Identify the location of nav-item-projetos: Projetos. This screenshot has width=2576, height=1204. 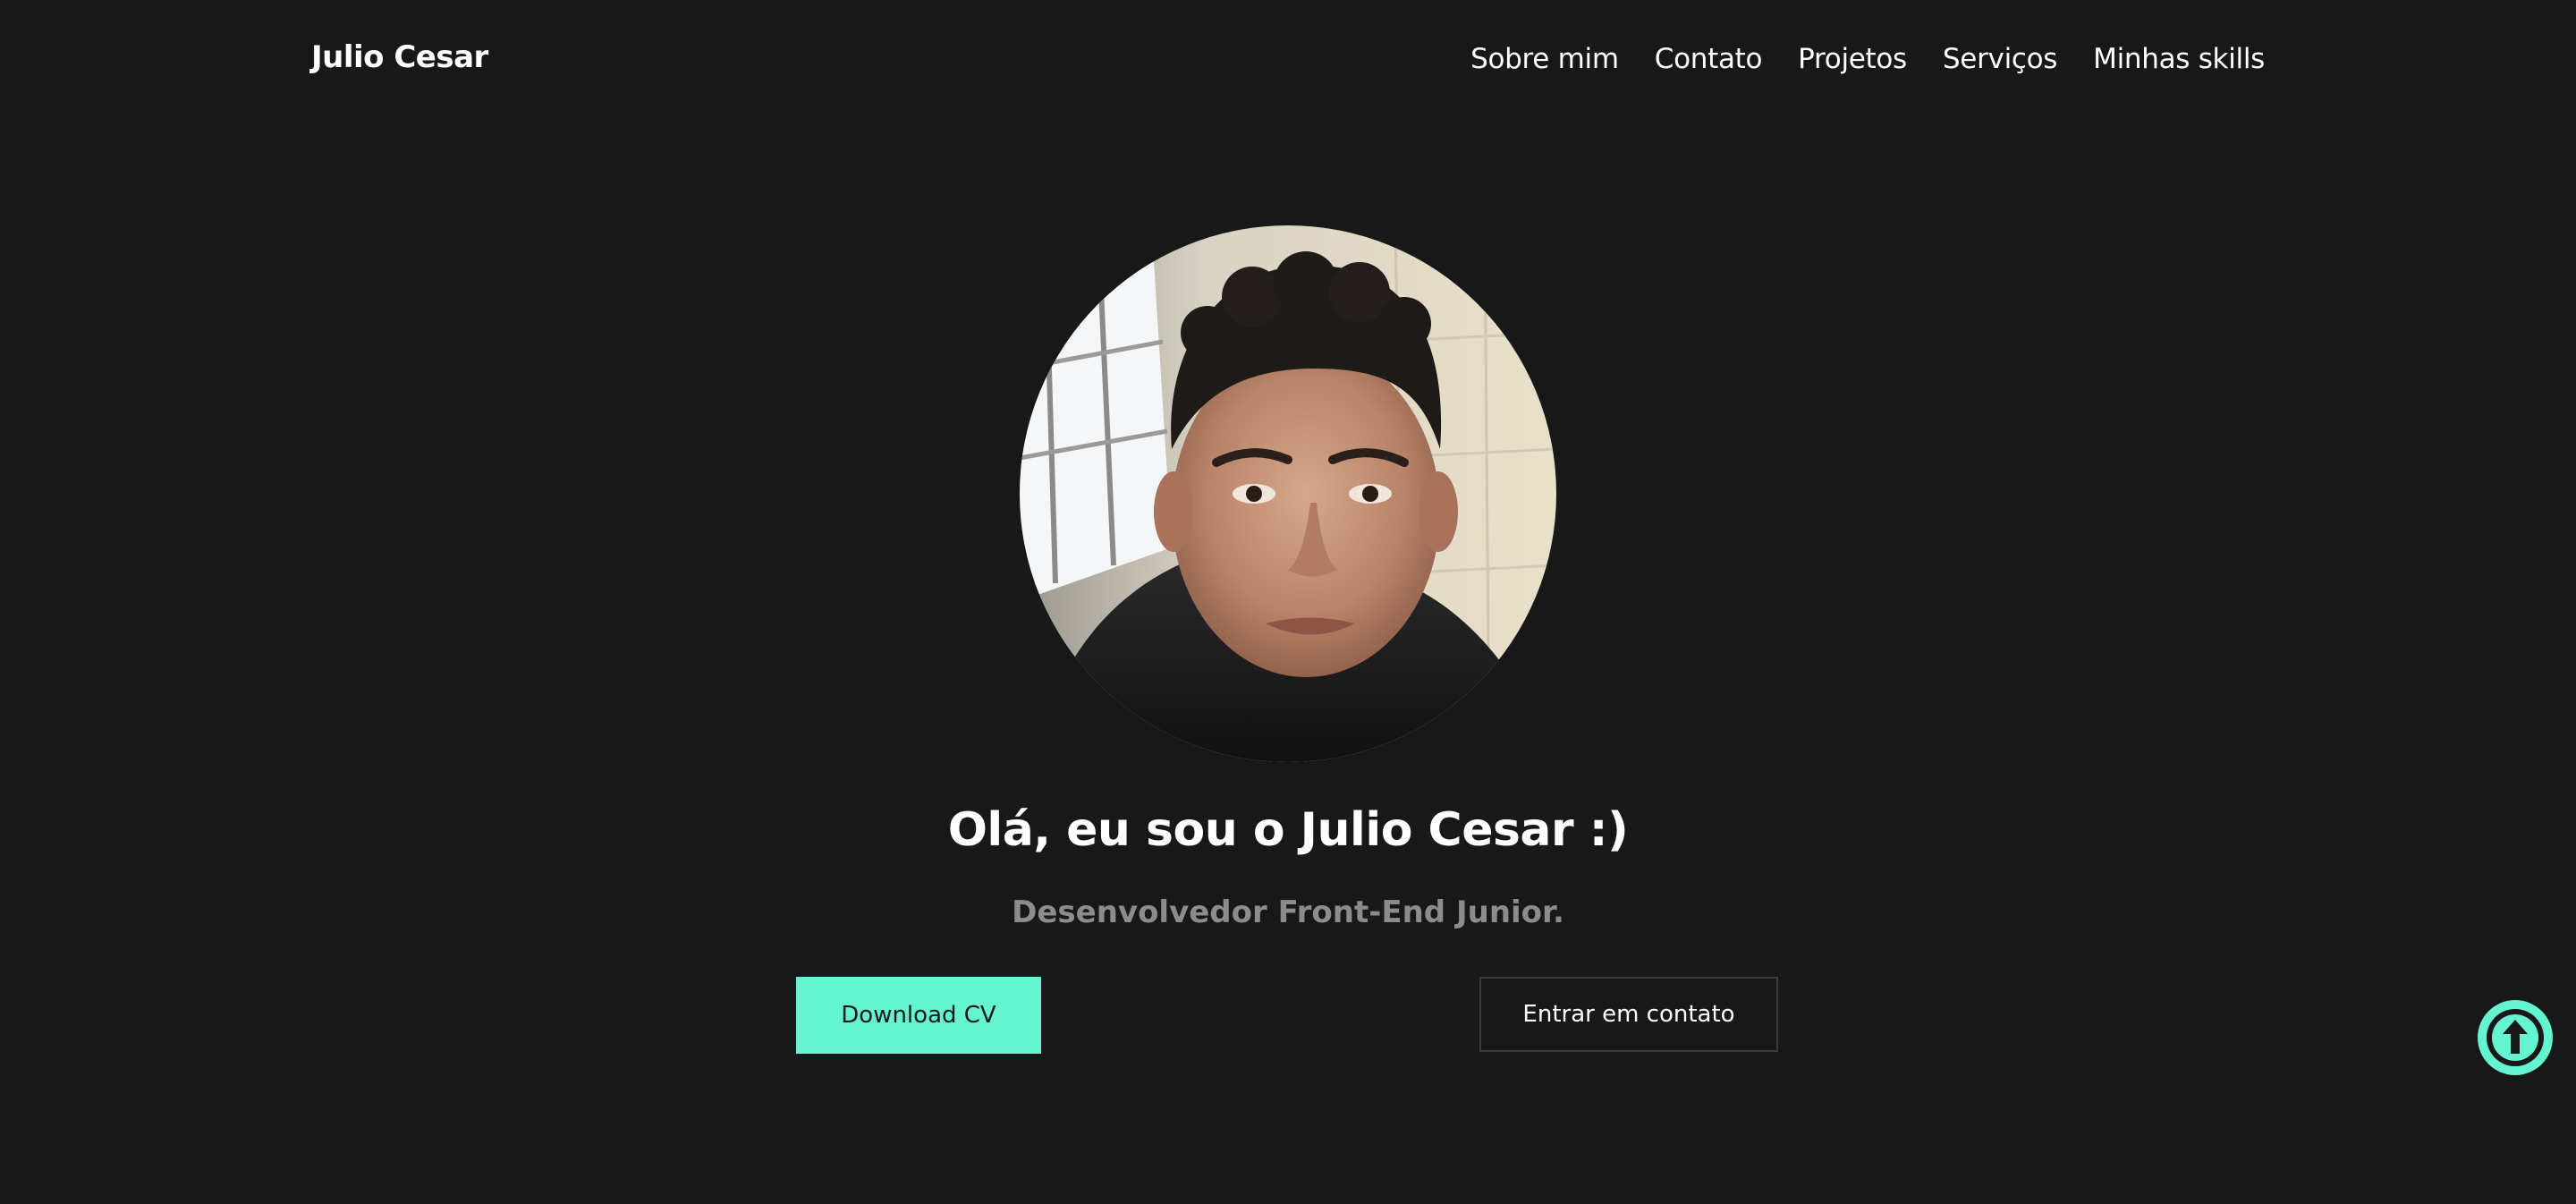
(1852, 59).